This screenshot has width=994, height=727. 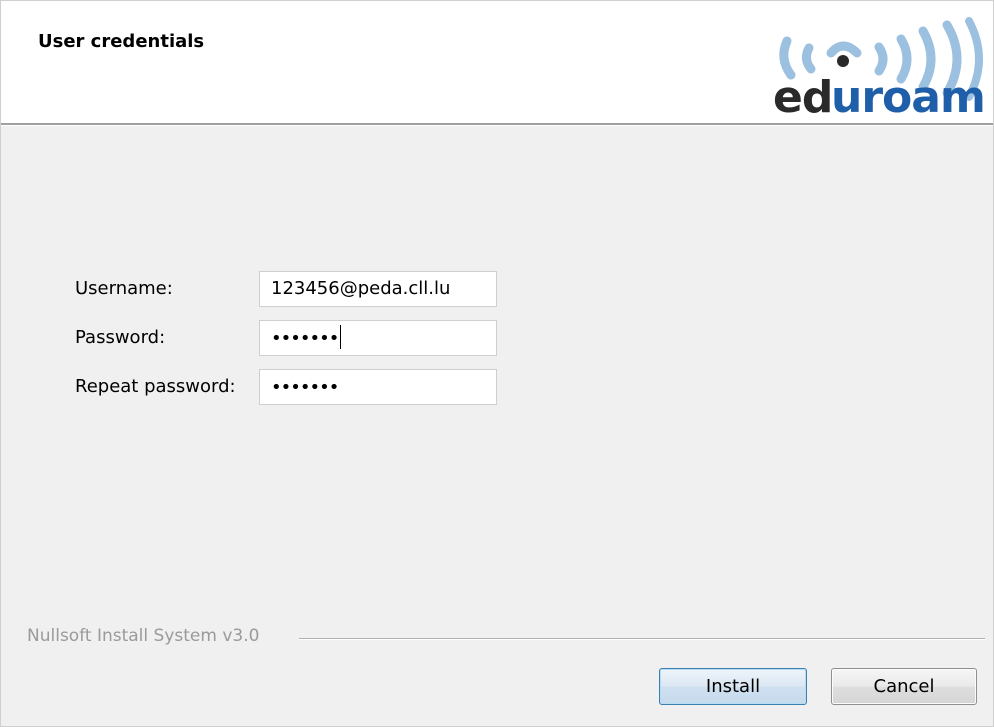 What do you see at coordinates (121, 41) in the screenshot?
I see `page-title: User credentials` at bounding box center [121, 41].